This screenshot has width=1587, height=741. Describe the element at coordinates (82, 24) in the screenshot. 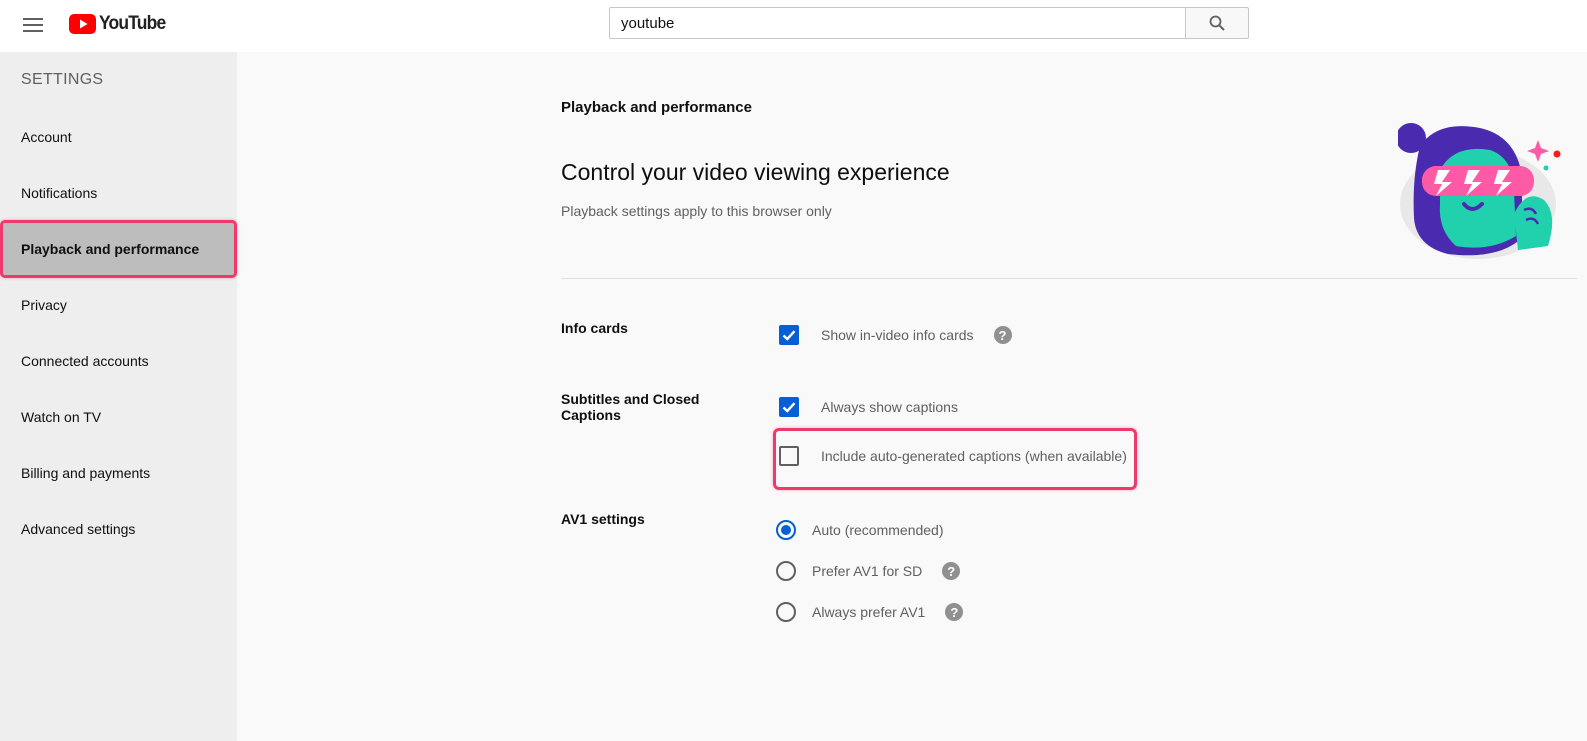

I see `youtube-play-icon` at that location.